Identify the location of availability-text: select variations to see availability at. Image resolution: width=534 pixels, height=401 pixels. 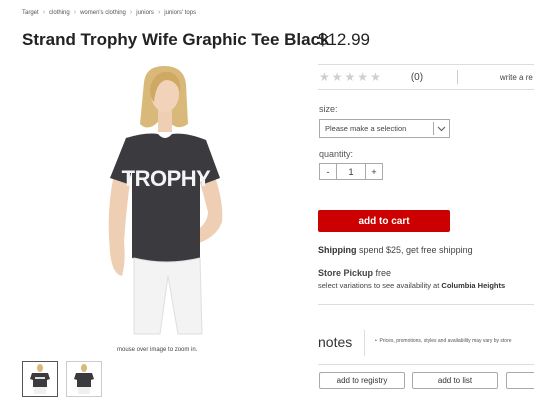
(380, 285).